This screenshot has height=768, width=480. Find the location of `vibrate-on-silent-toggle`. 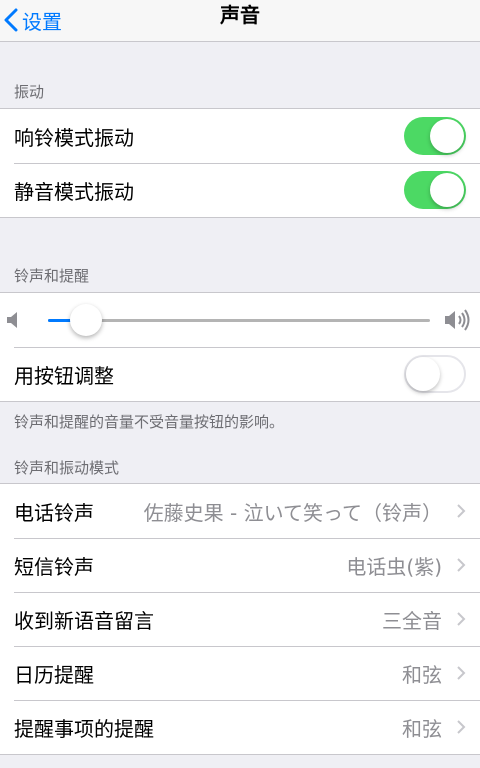

vibrate-on-silent-toggle is located at coordinates (435, 190).